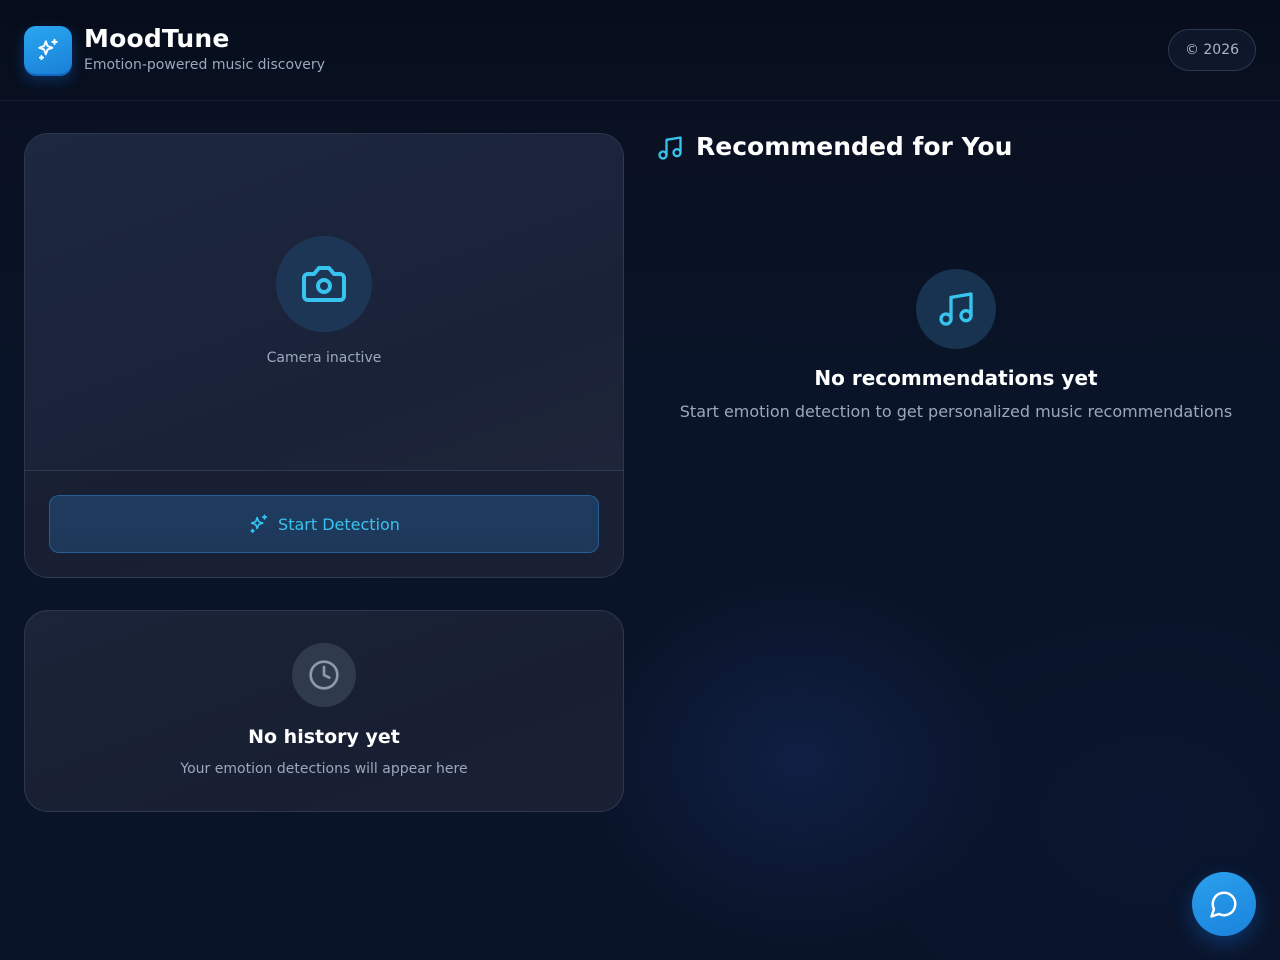 The height and width of the screenshot is (960, 1280). I want to click on app-logo, so click(48, 50).